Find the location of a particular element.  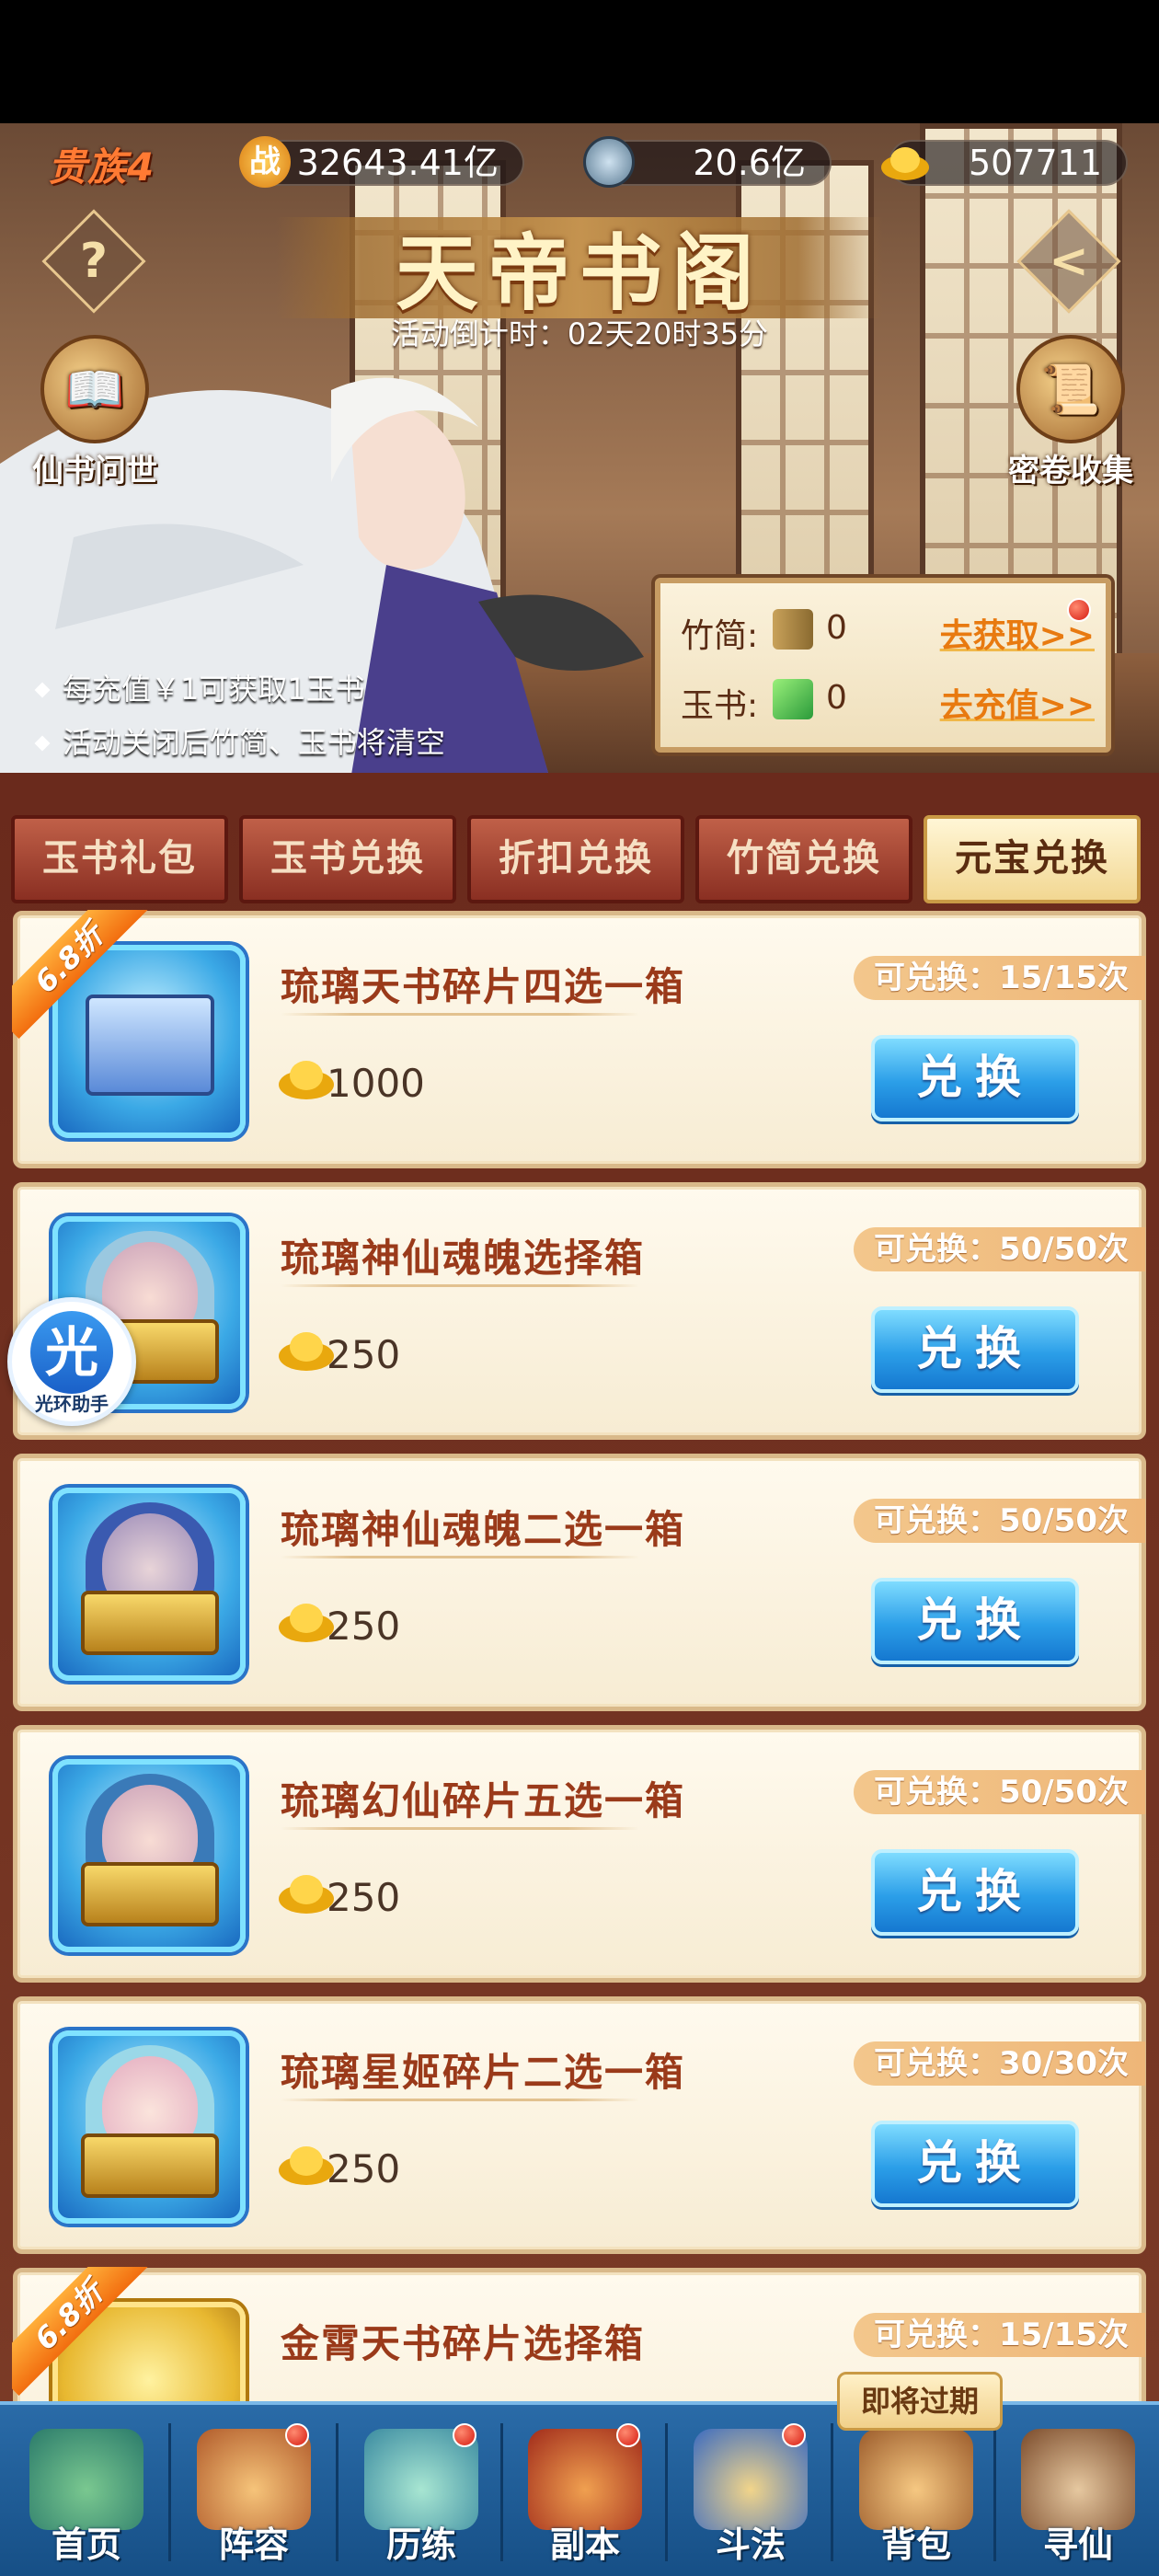

assistant-logo-icon: 光 is located at coordinates (71, 1352).